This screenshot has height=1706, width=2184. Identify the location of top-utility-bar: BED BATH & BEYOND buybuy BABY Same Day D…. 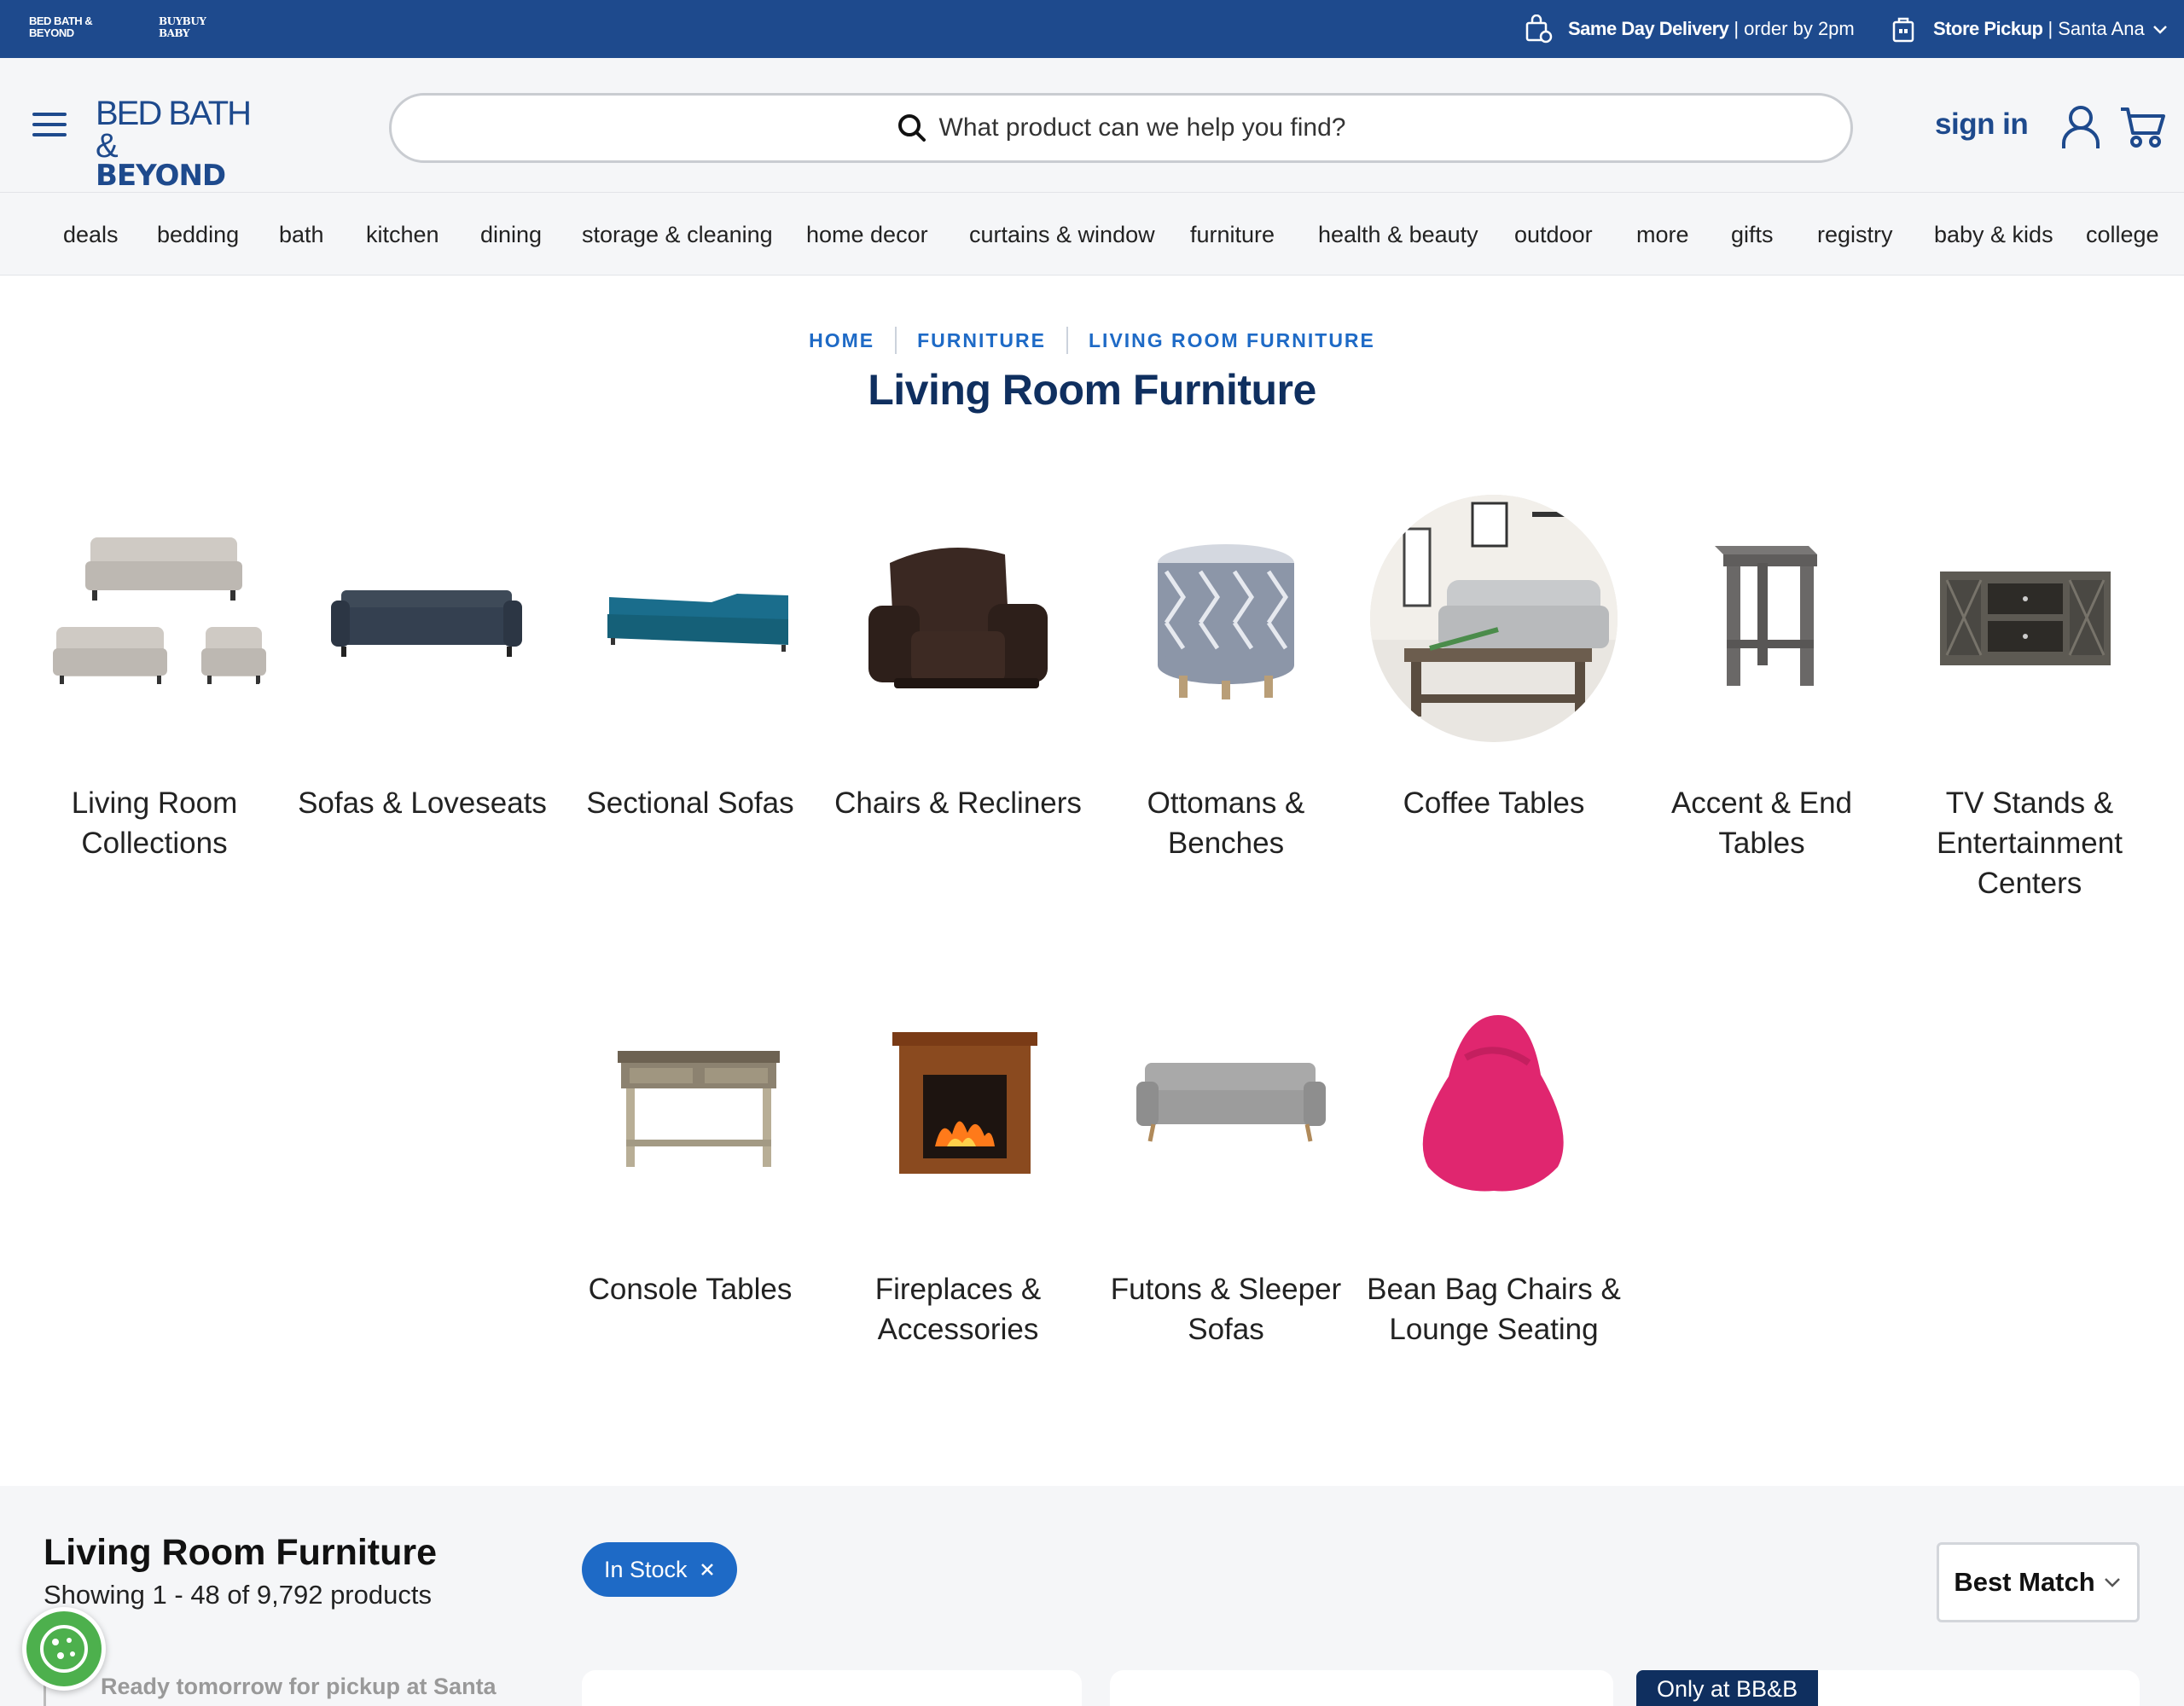
(1092, 29).